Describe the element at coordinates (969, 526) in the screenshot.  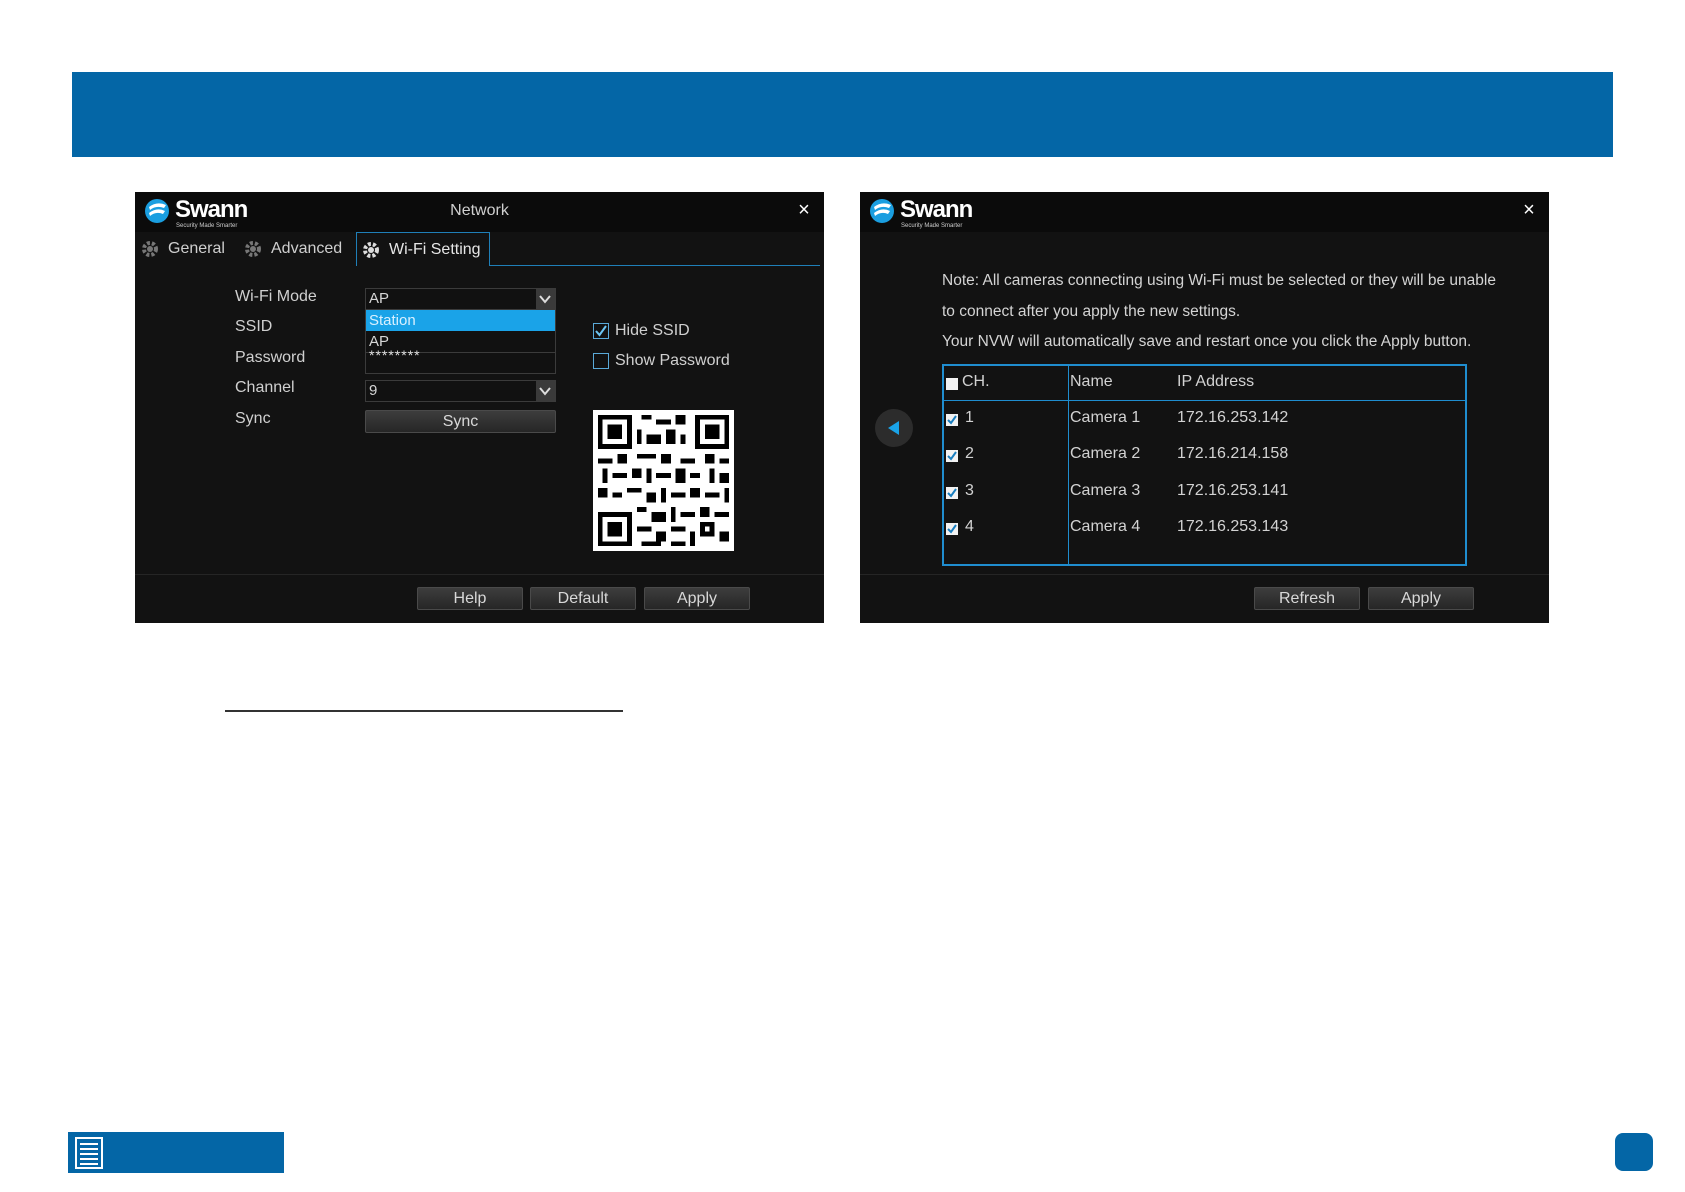
I see `row-ch: 4` at that location.